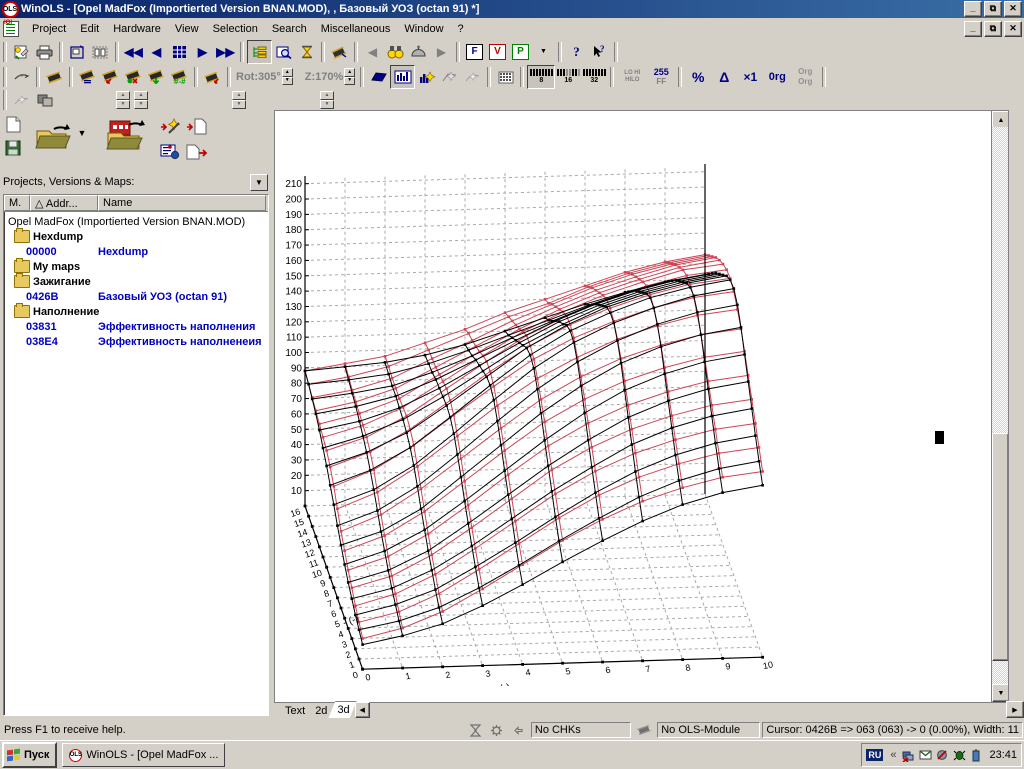  What do you see at coordinates (644, 730) in the screenshot?
I see `module-icon` at bounding box center [644, 730].